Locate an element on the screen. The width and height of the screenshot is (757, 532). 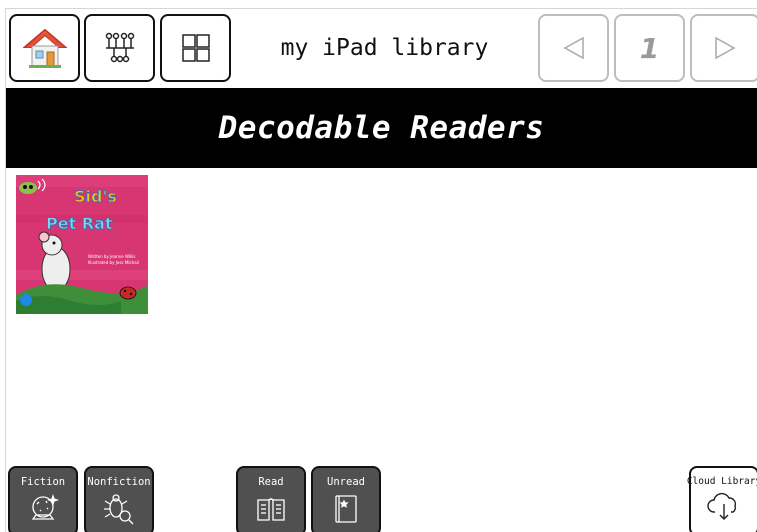
next-page-button is located at coordinates (723, 48).